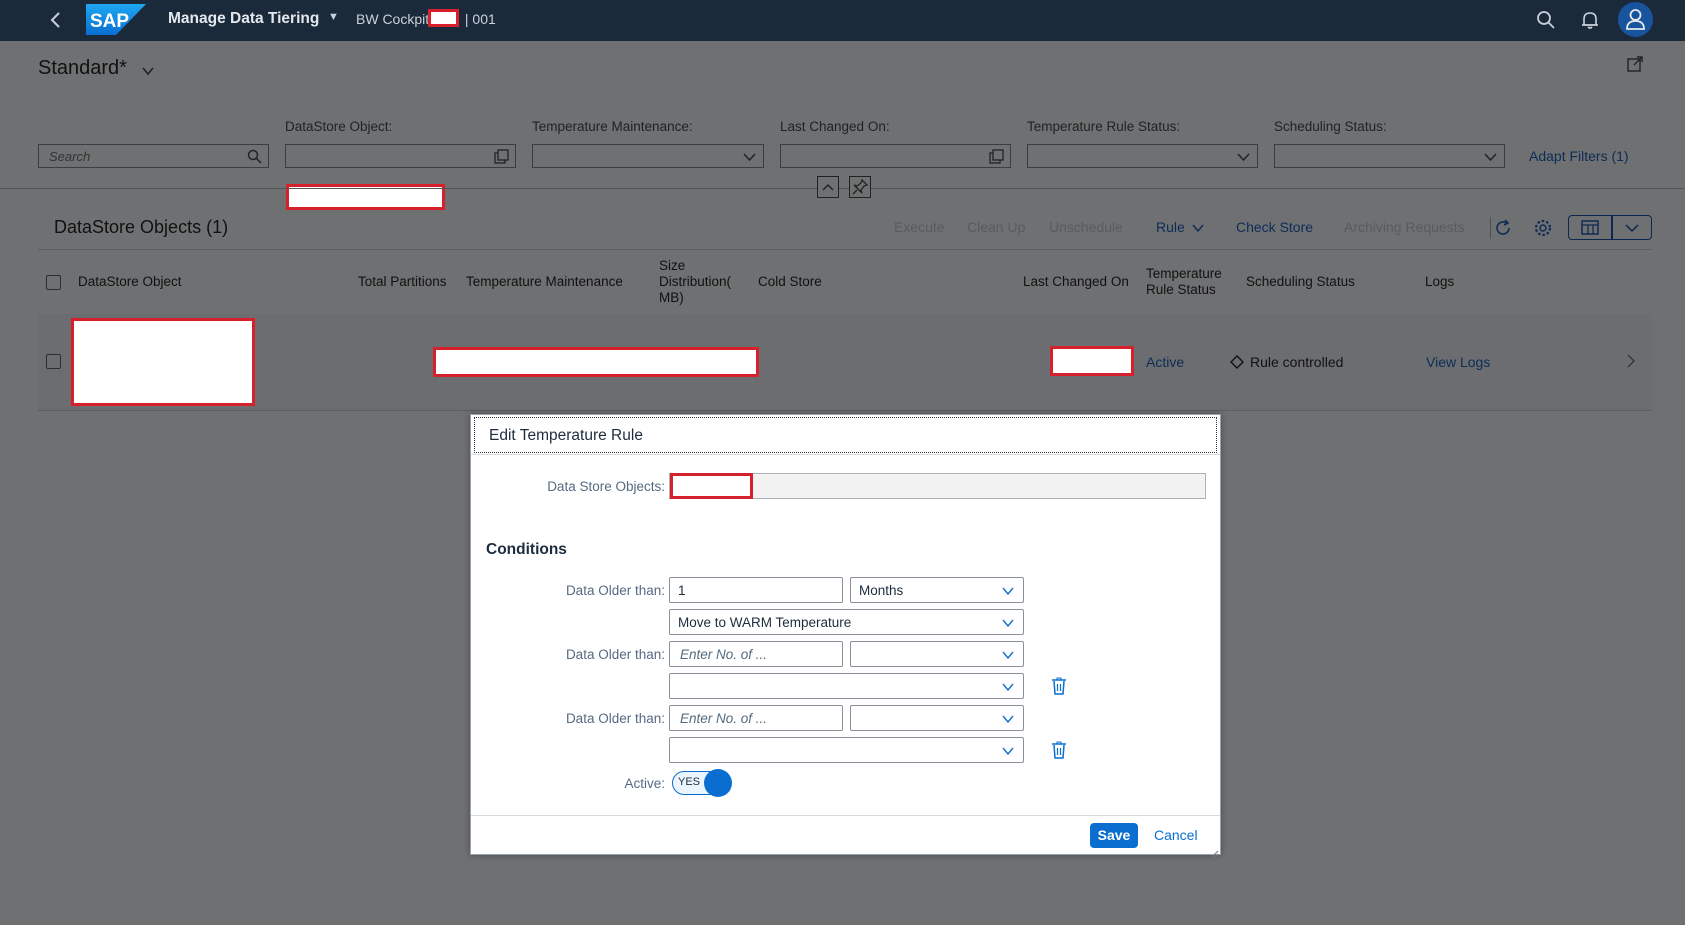 The image size is (1685, 925). Describe the element at coordinates (682, 590) in the screenshot. I see `condition-1-amount-value: 1` at that location.